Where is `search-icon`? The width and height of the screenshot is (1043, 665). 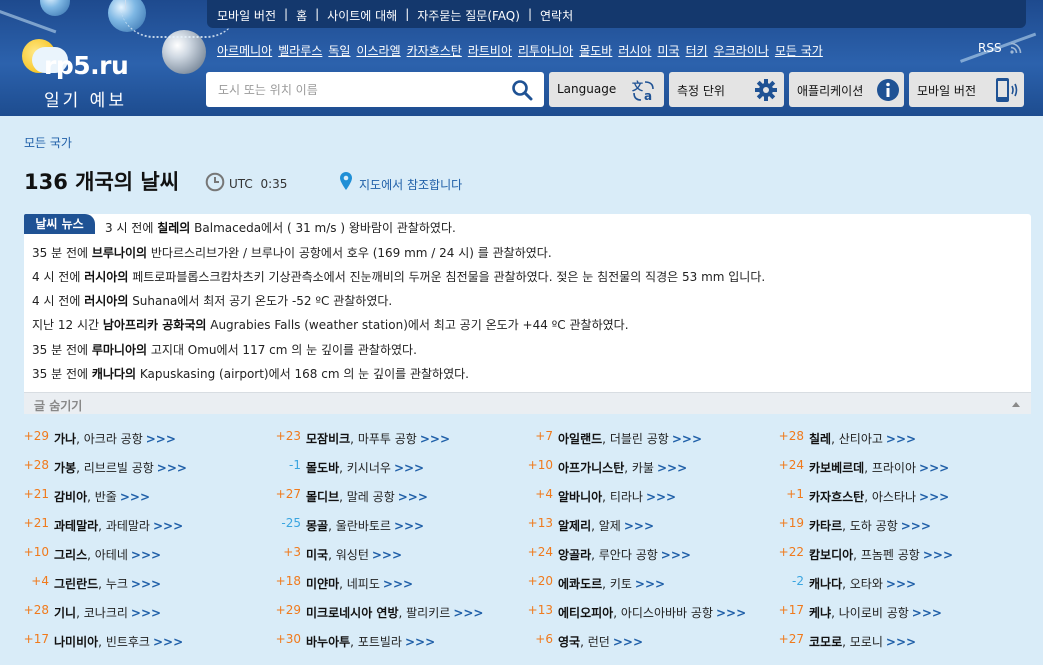
search-icon is located at coordinates (522, 90).